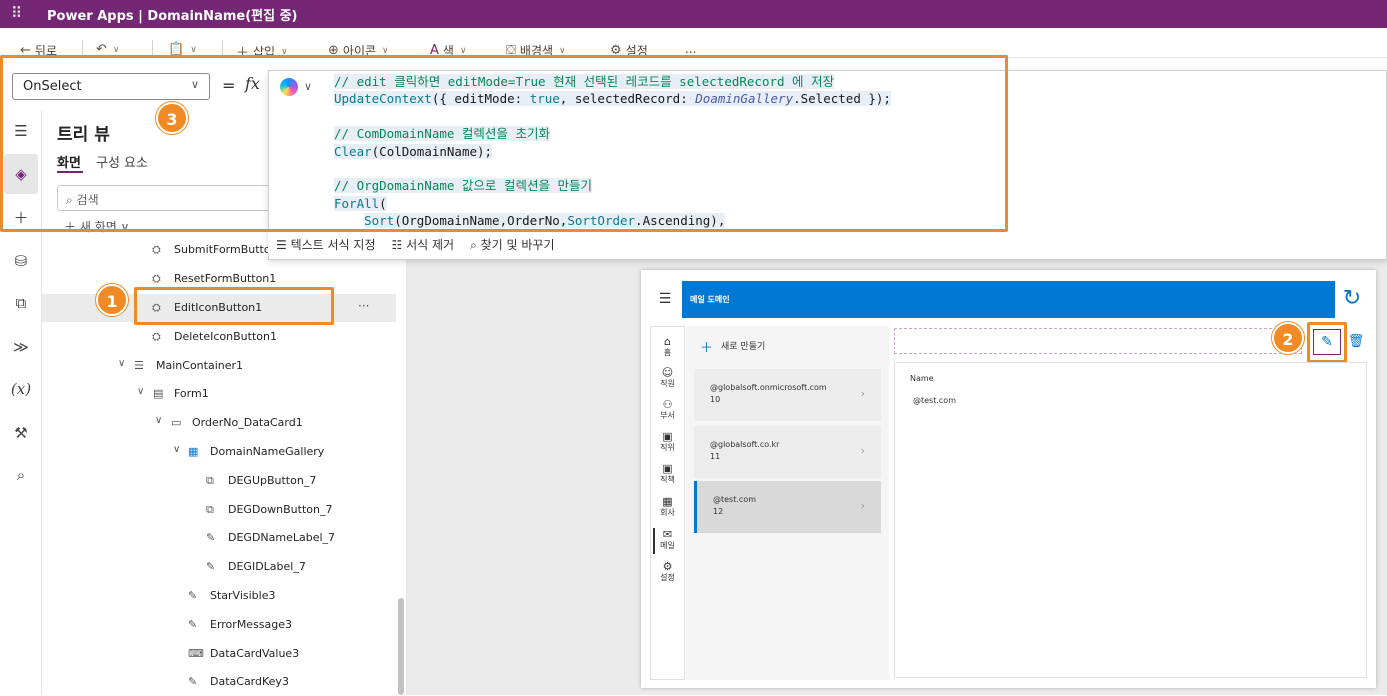 This screenshot has height=696, width=1387. I want to click on container-icon: ☰, so click(139, 365).